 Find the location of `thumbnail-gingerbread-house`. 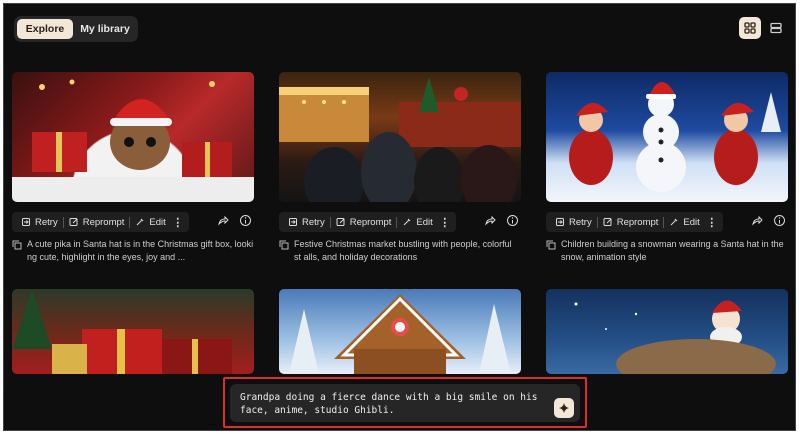

thumbnail-gingerbread-house is located at coordinates (400, 331).